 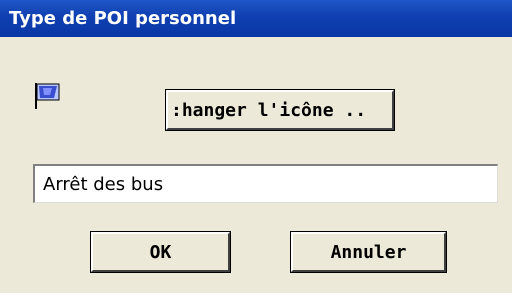 I want to click on title-bar: Type de POI personnel, so click(x=256, y=18).